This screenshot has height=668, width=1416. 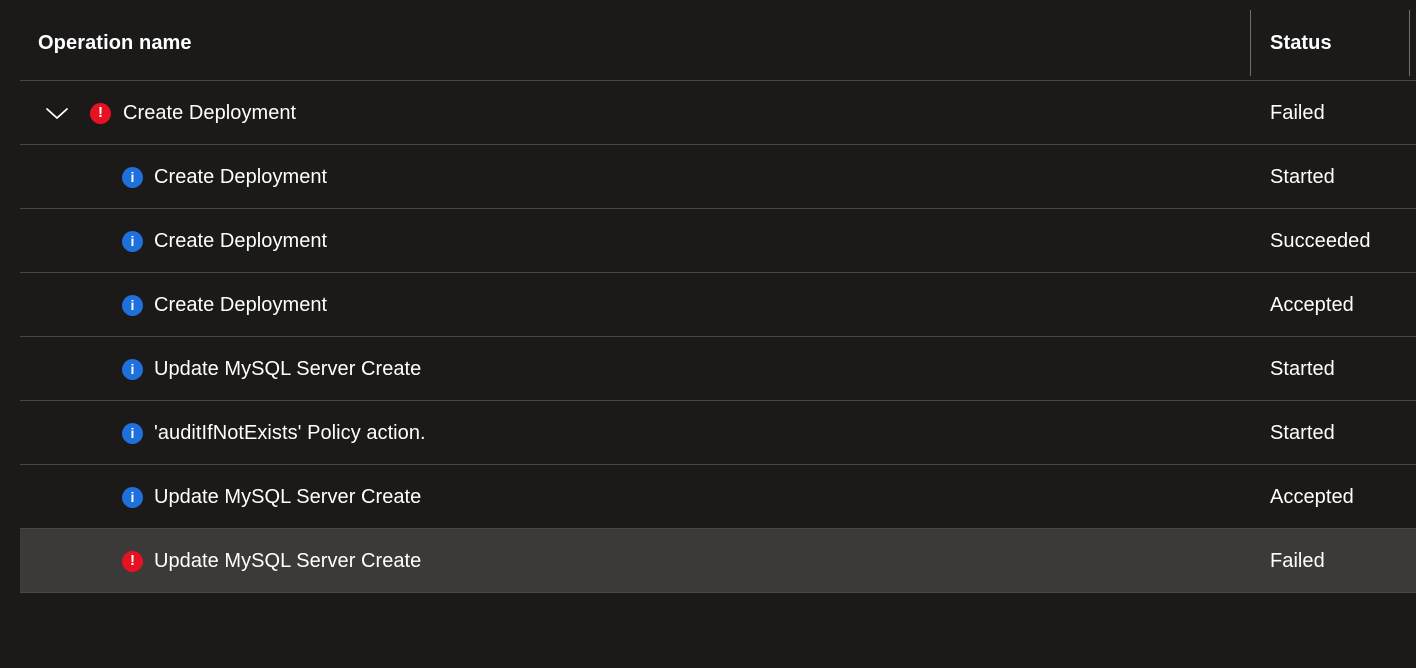 What do you see at coordinates (718, 592) in the screenshot?
I see `row-divider` at bounding box center [718, 592].